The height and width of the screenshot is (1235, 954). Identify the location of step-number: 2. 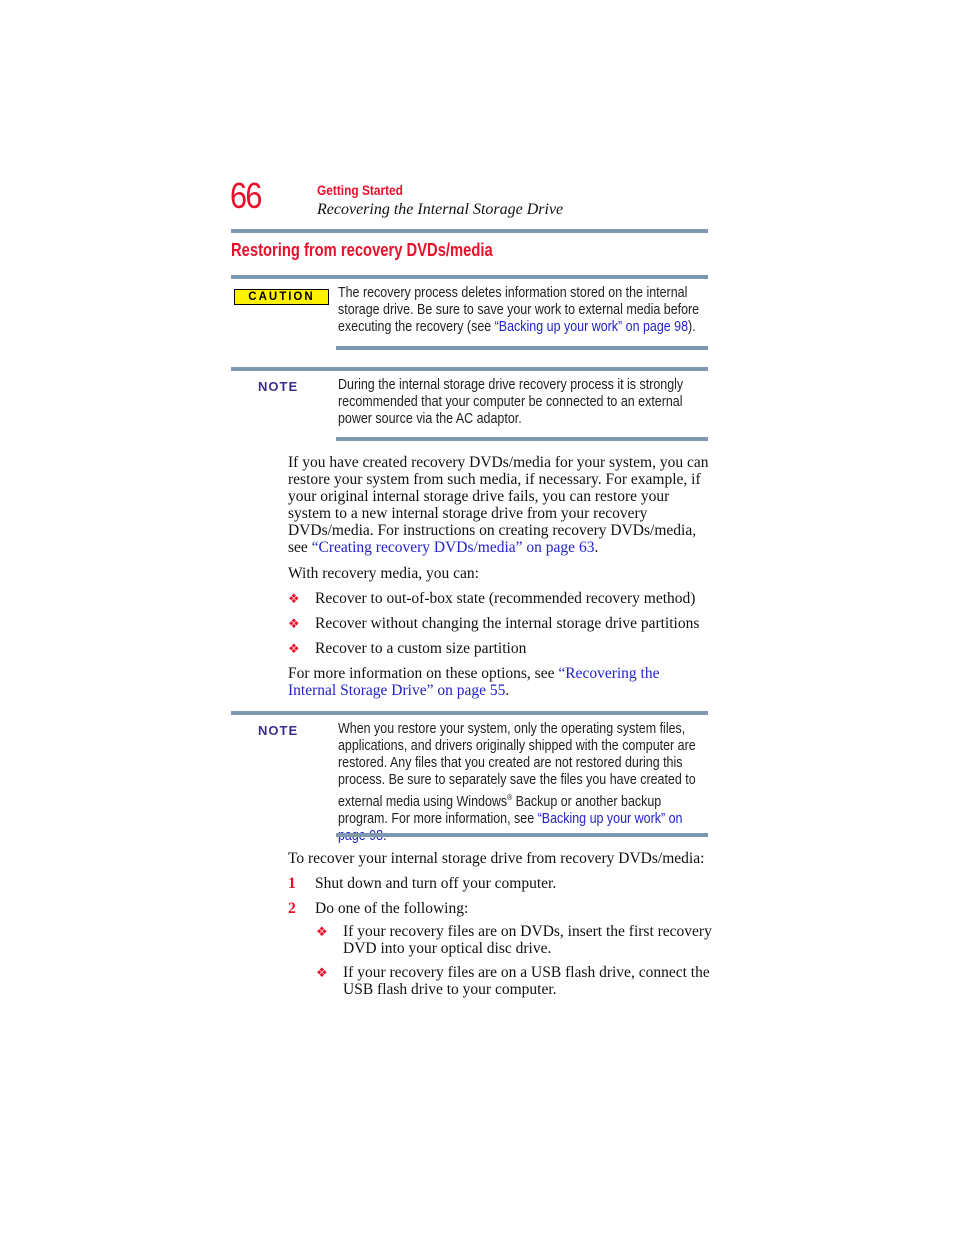
(292, 908).